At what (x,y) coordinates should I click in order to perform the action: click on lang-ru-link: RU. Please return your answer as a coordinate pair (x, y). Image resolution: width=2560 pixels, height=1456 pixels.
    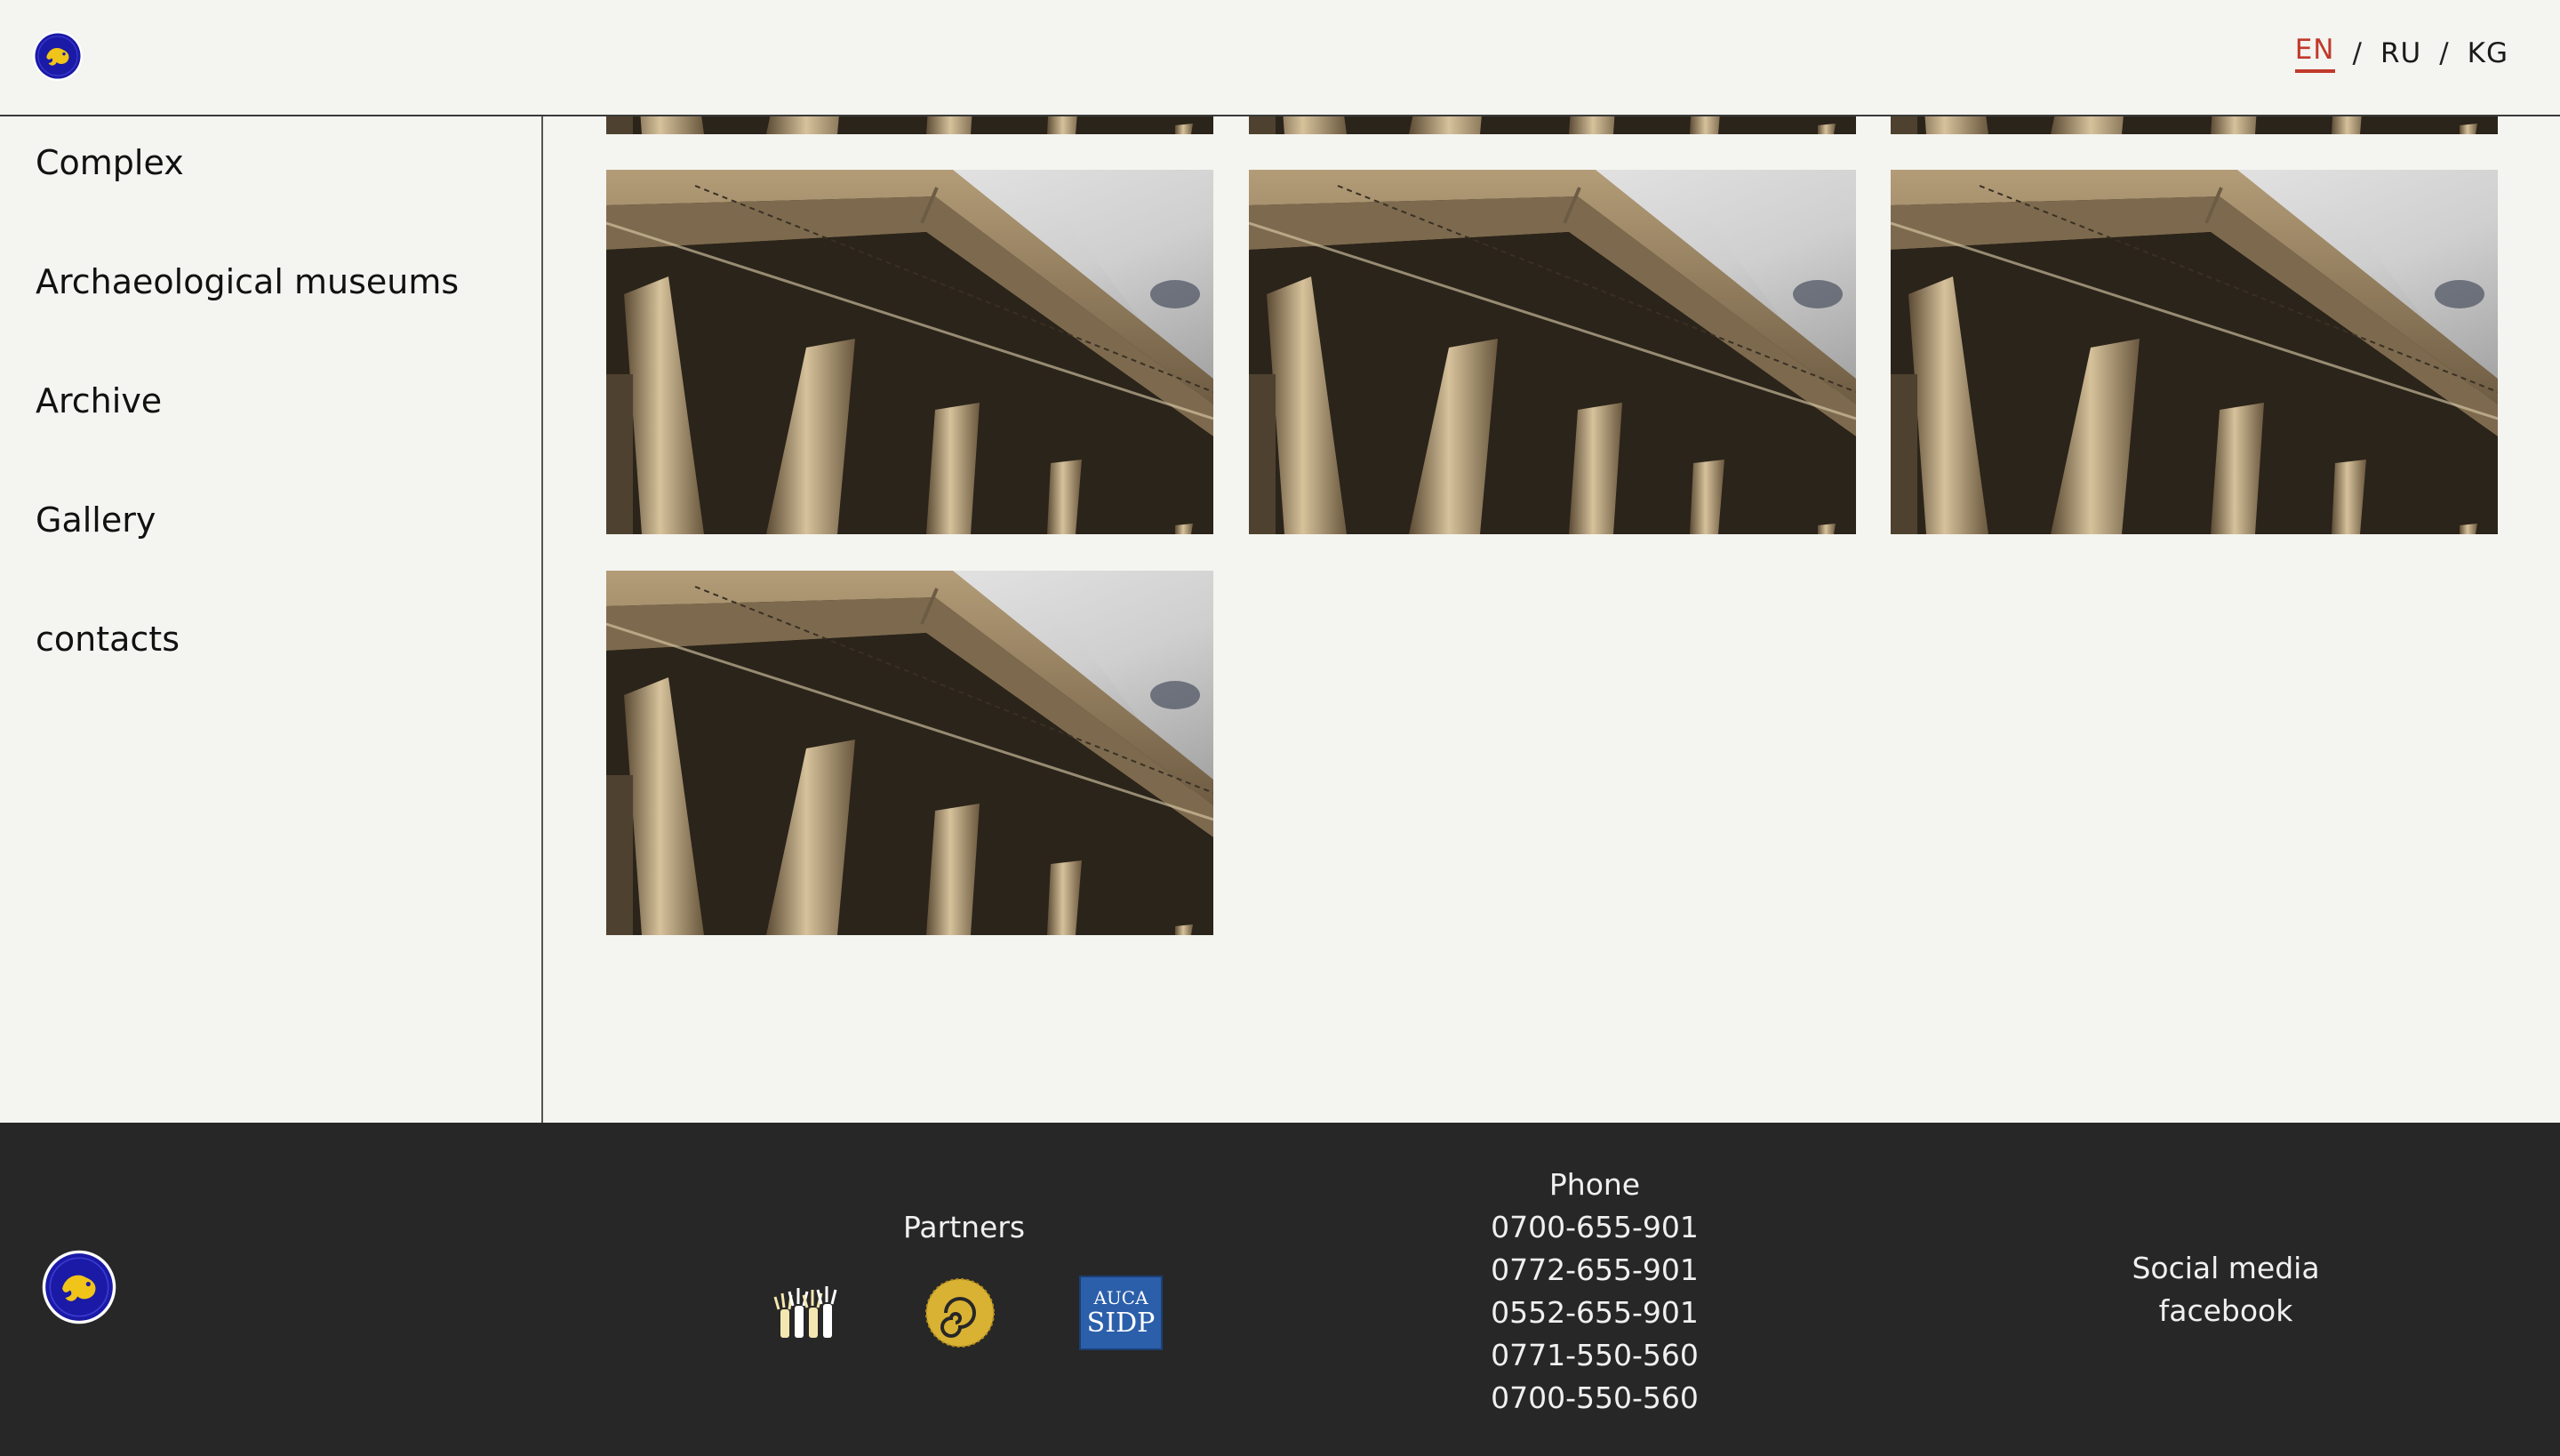
    Looking at the image, I should click on (2400, 53).